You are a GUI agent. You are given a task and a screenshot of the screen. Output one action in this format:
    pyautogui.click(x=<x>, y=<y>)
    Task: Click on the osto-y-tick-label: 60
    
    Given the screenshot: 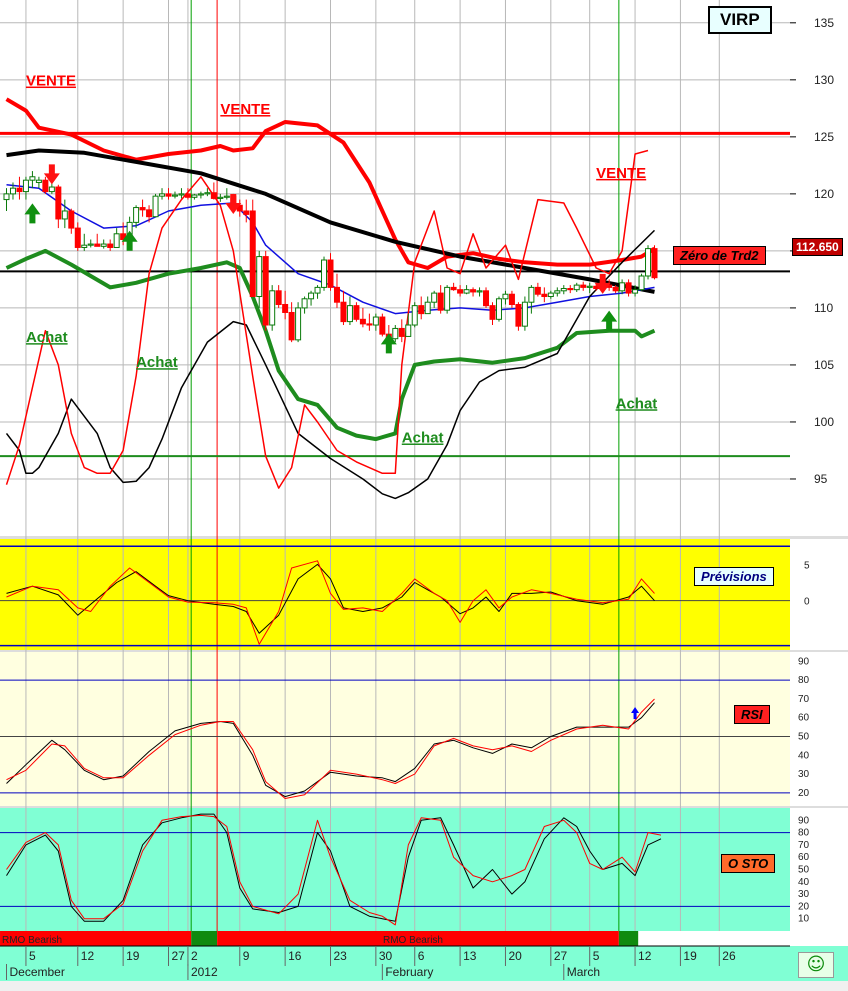 What is the action you would take?
    pyautogui.click(x=804, y=857)
    